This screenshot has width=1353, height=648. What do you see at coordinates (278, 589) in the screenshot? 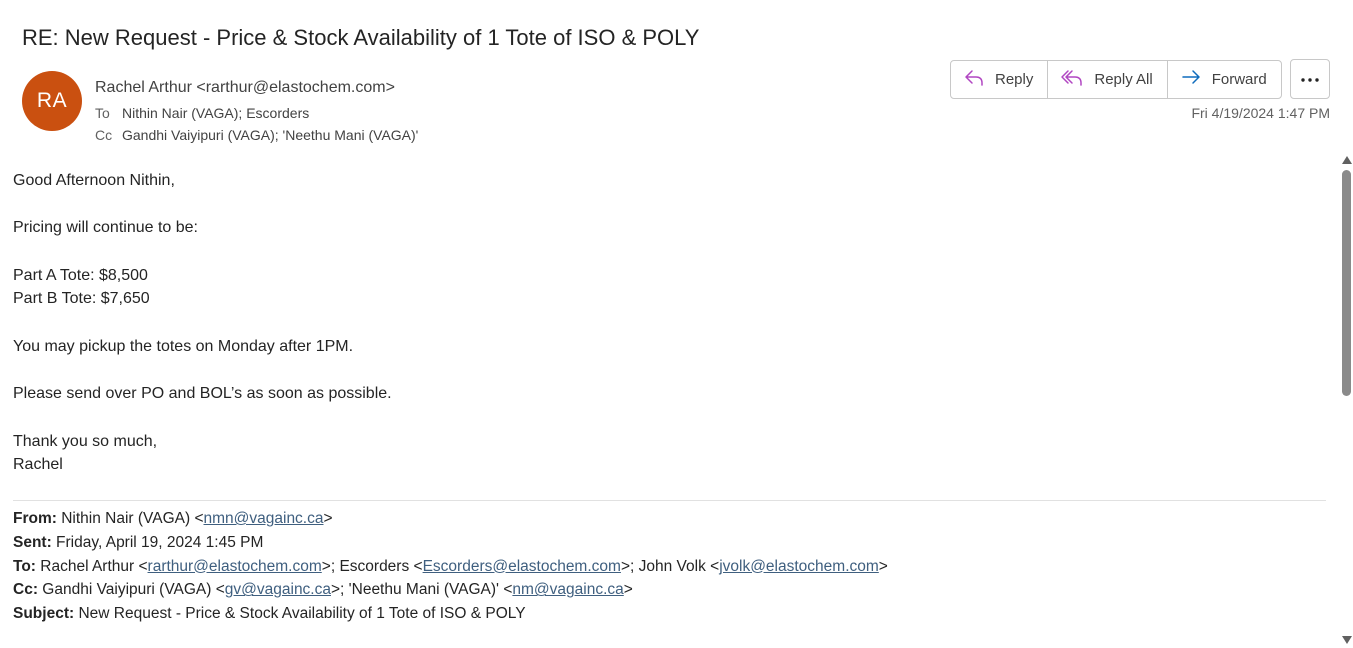
I see `email-link: gv@vagainc.ca` at bounding box center [278, 589].